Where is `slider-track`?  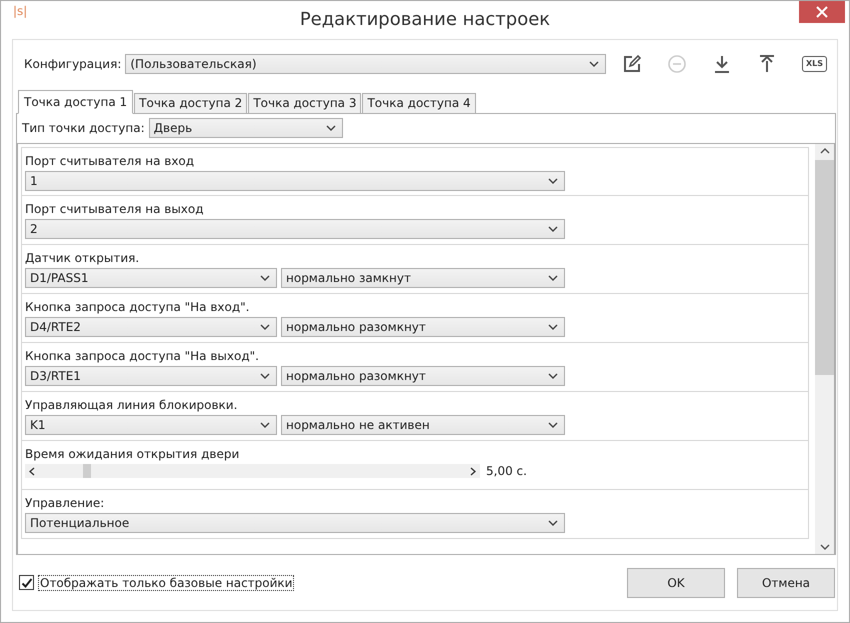
slider-track is located at coordinates (252, 471).